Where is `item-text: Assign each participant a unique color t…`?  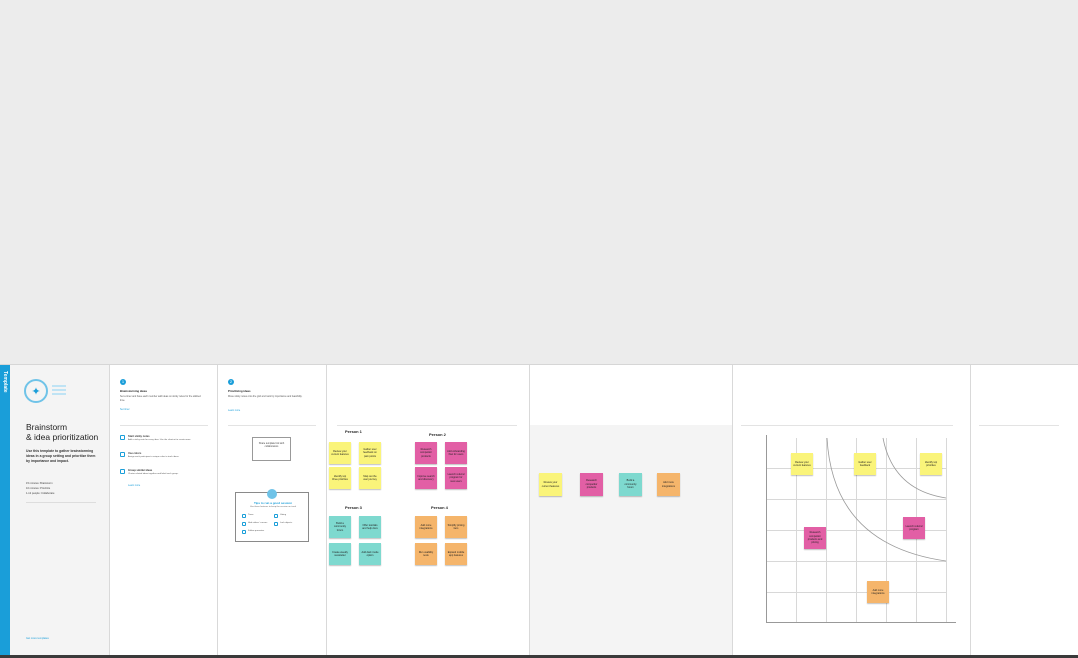 item-text: Assign each participant a unique color t… is located at coordinates (154, 457).